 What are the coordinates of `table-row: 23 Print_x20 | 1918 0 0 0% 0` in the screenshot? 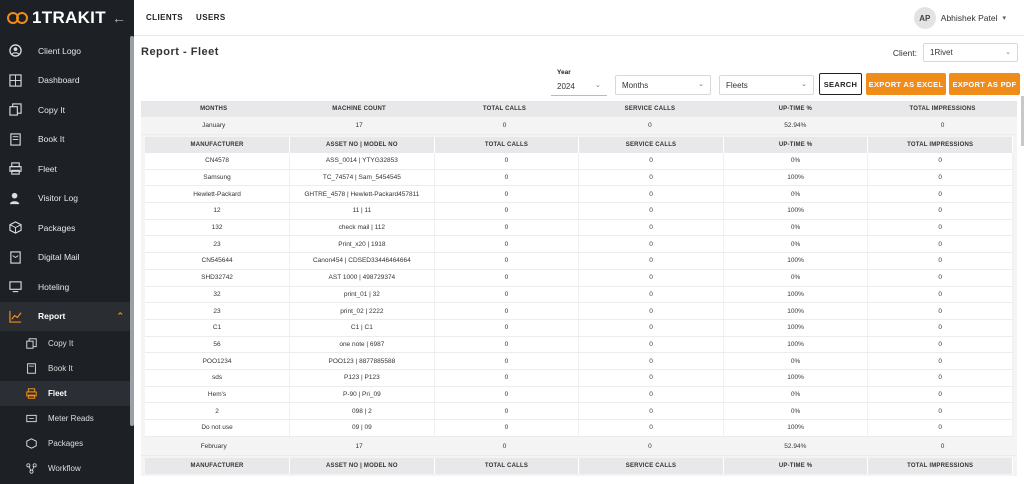 It's located at (579, 244).